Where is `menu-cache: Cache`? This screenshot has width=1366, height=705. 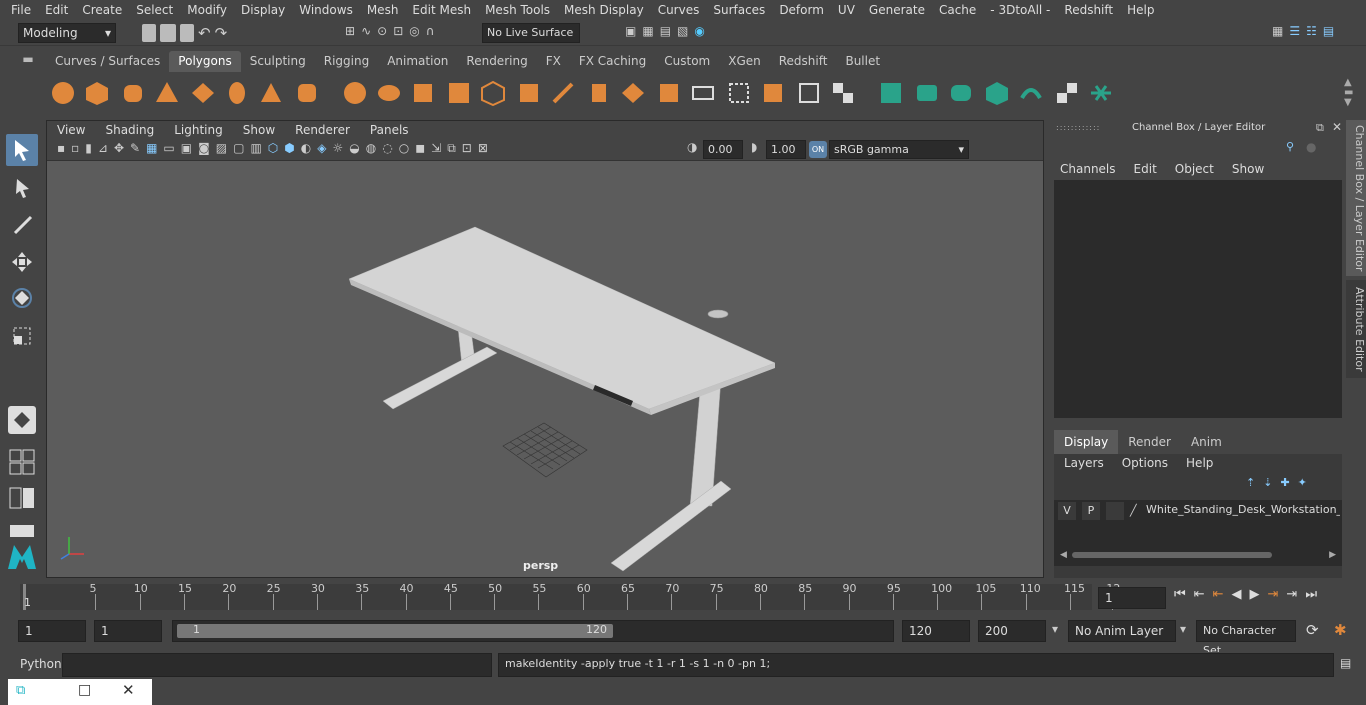
menu-cache: Cache is located at coordinates (957, 10).